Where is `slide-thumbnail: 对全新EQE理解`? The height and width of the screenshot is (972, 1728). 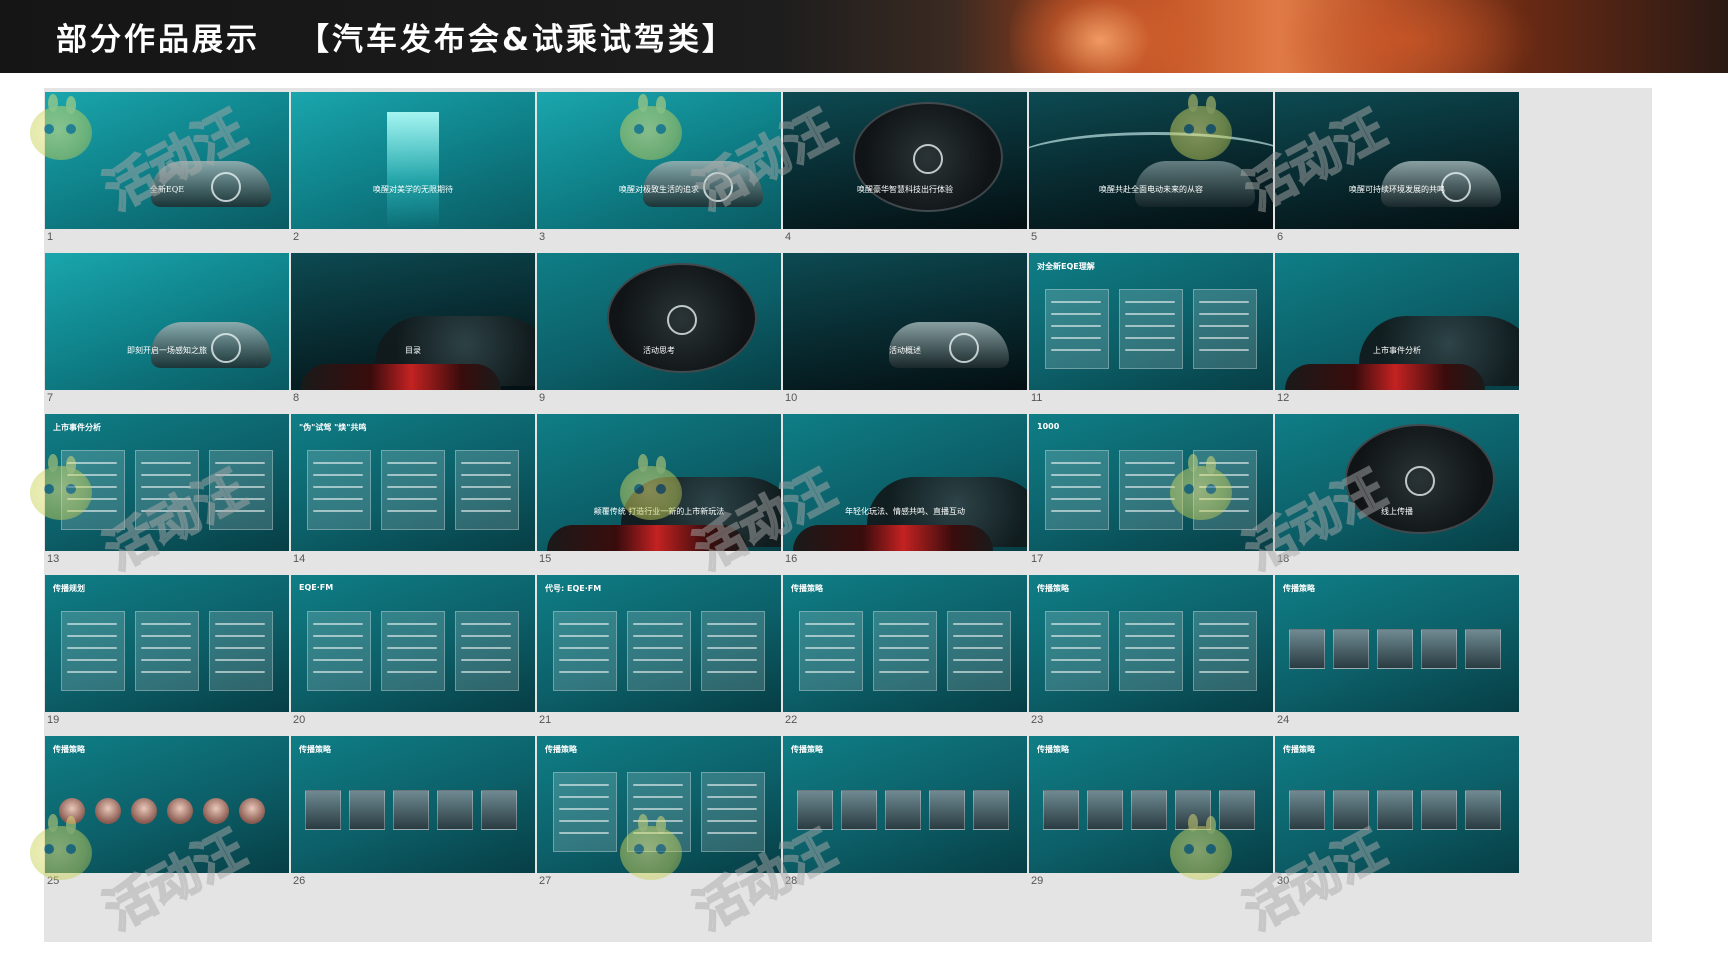 slide-thumbnail: 对全新EQE理解 is located at coordinates (1151, 321).